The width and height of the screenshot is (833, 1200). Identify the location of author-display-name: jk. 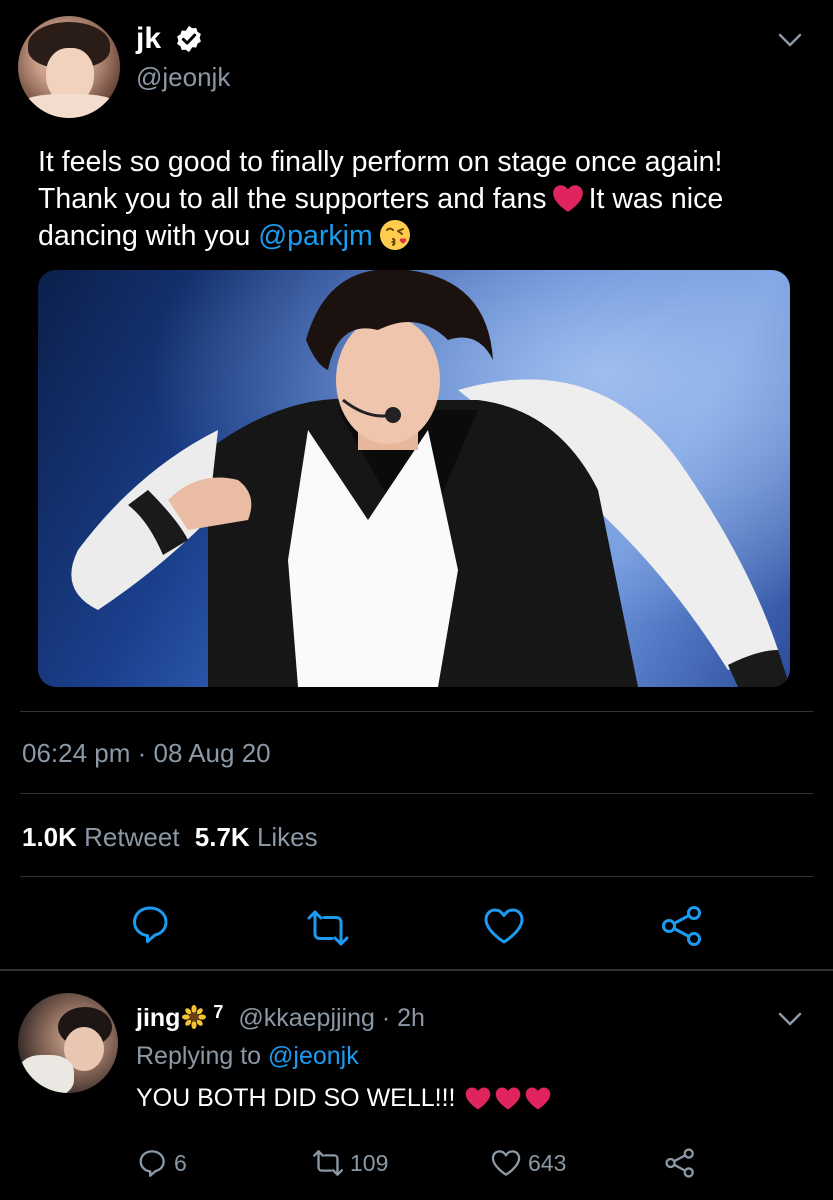
(148, 39).